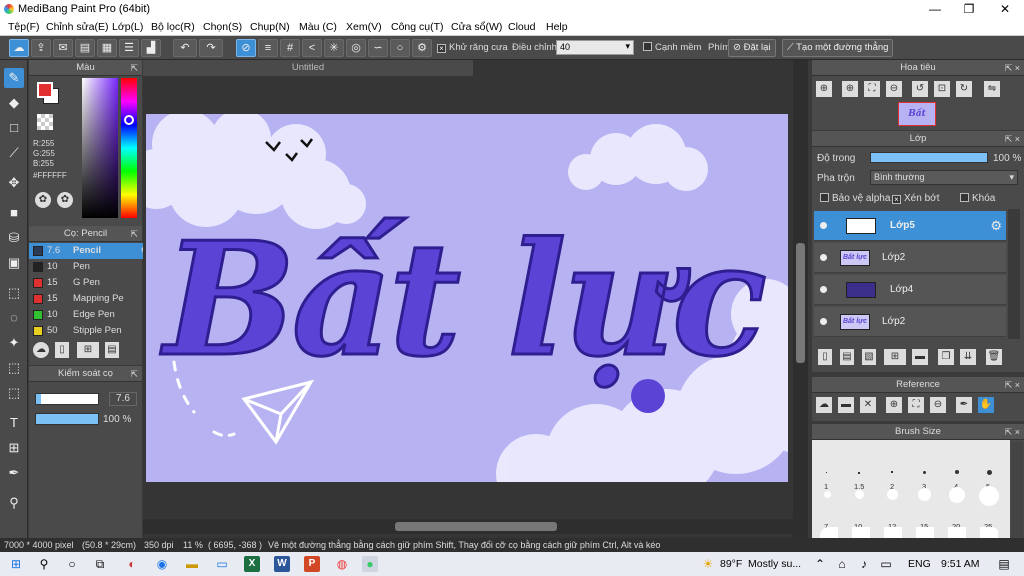  Describe the element at coordinates (14, 238) in the screenshot. I see `bucket-tool-icon: ⛁` at that location.